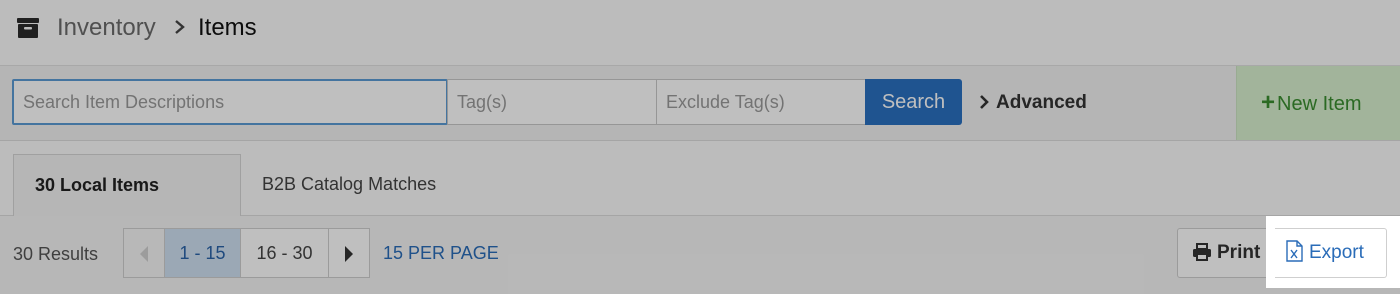 The image size is (1400, 294). What do you see at coordinates (913, 102) in the screenshot?
I see `search-button: Search` at bounding box center [913, 102].